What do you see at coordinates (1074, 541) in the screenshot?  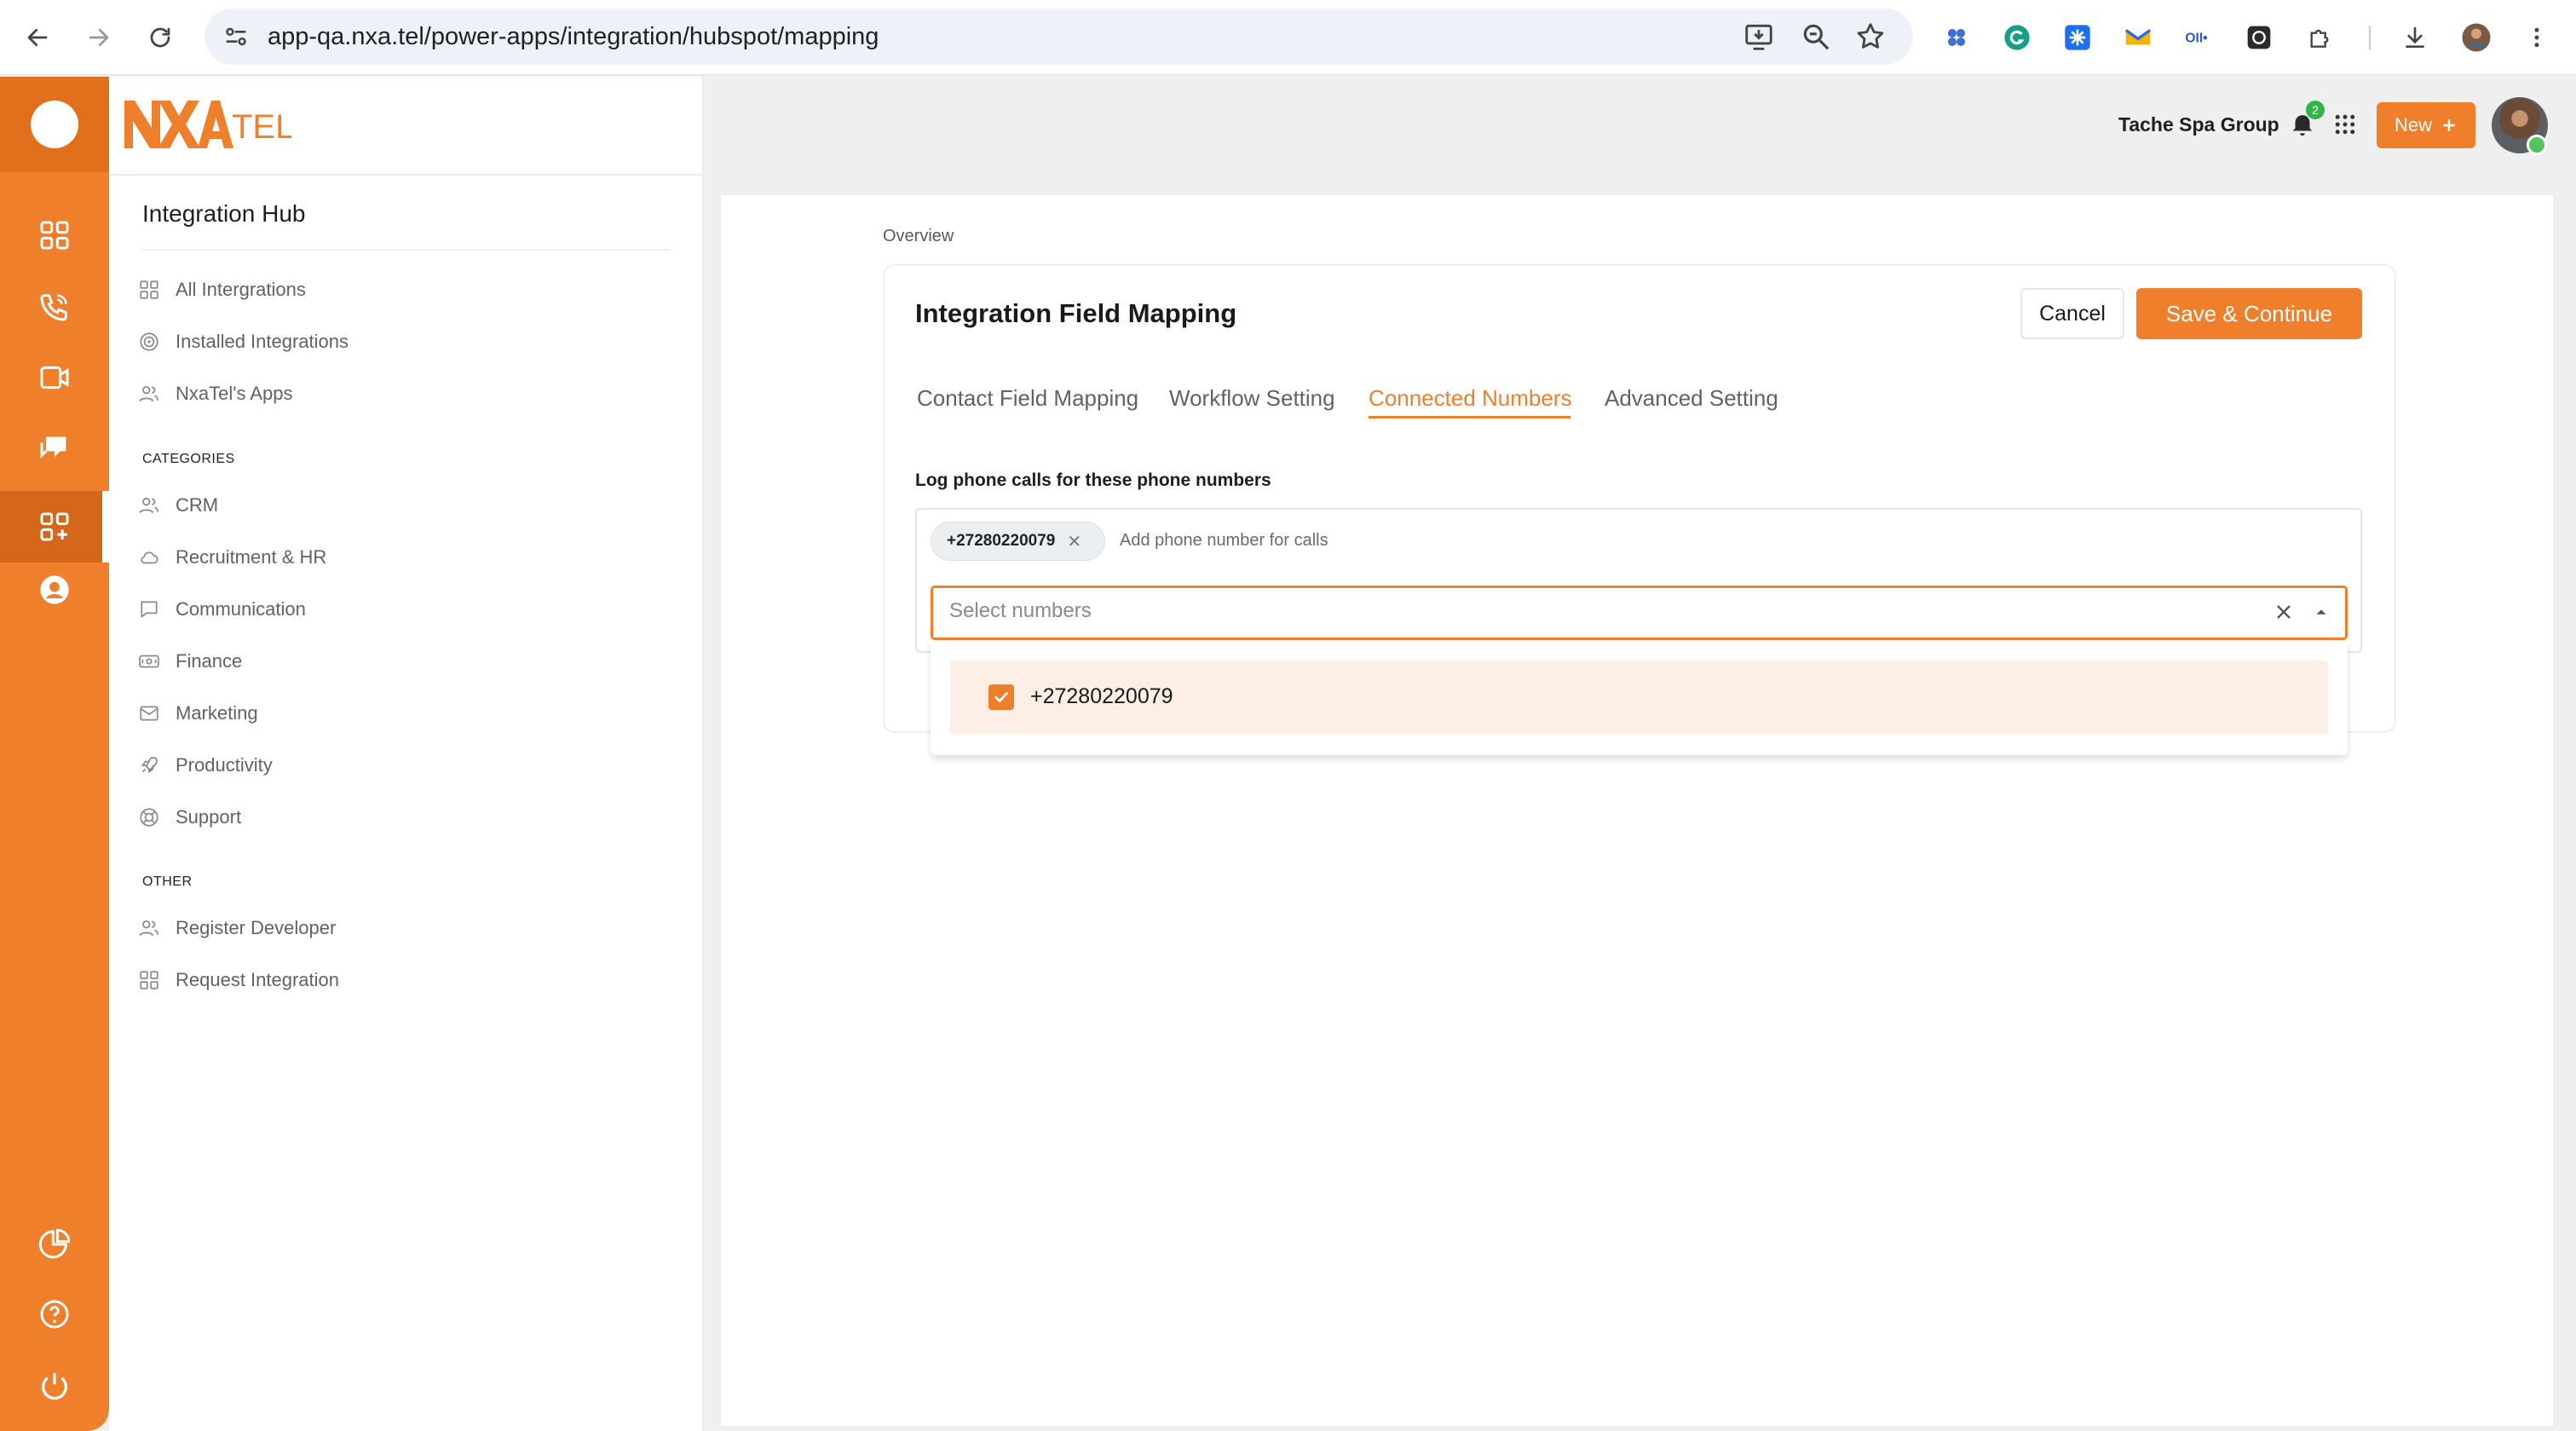 I see `chip-remove-icon: ✕` at bounding box center [1074, 541].